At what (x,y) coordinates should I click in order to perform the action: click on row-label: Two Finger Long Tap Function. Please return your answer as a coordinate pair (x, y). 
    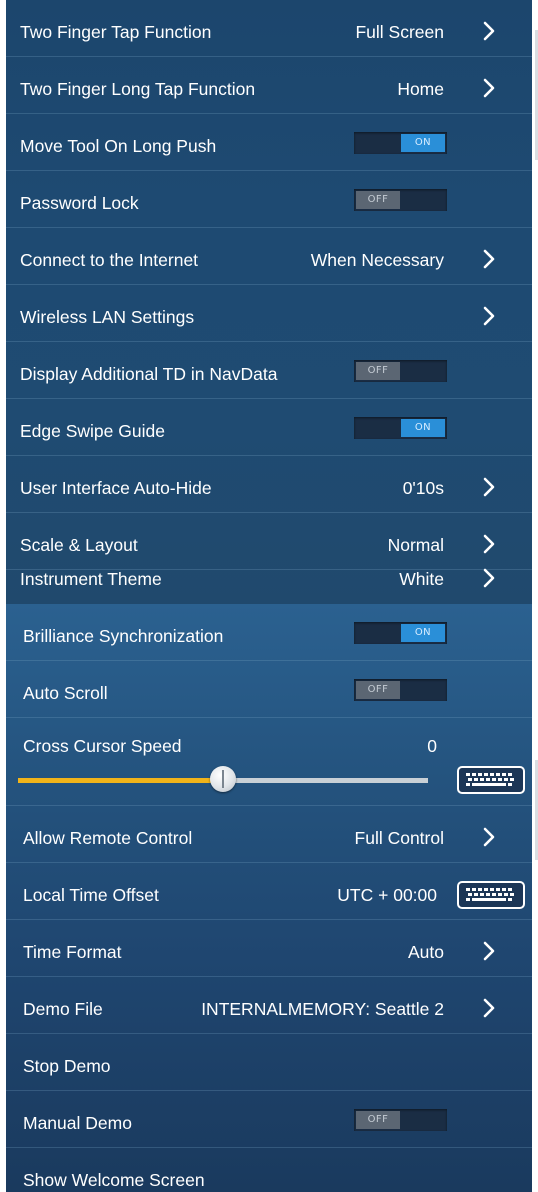
    Looking at the image, I should click on (138, 89).